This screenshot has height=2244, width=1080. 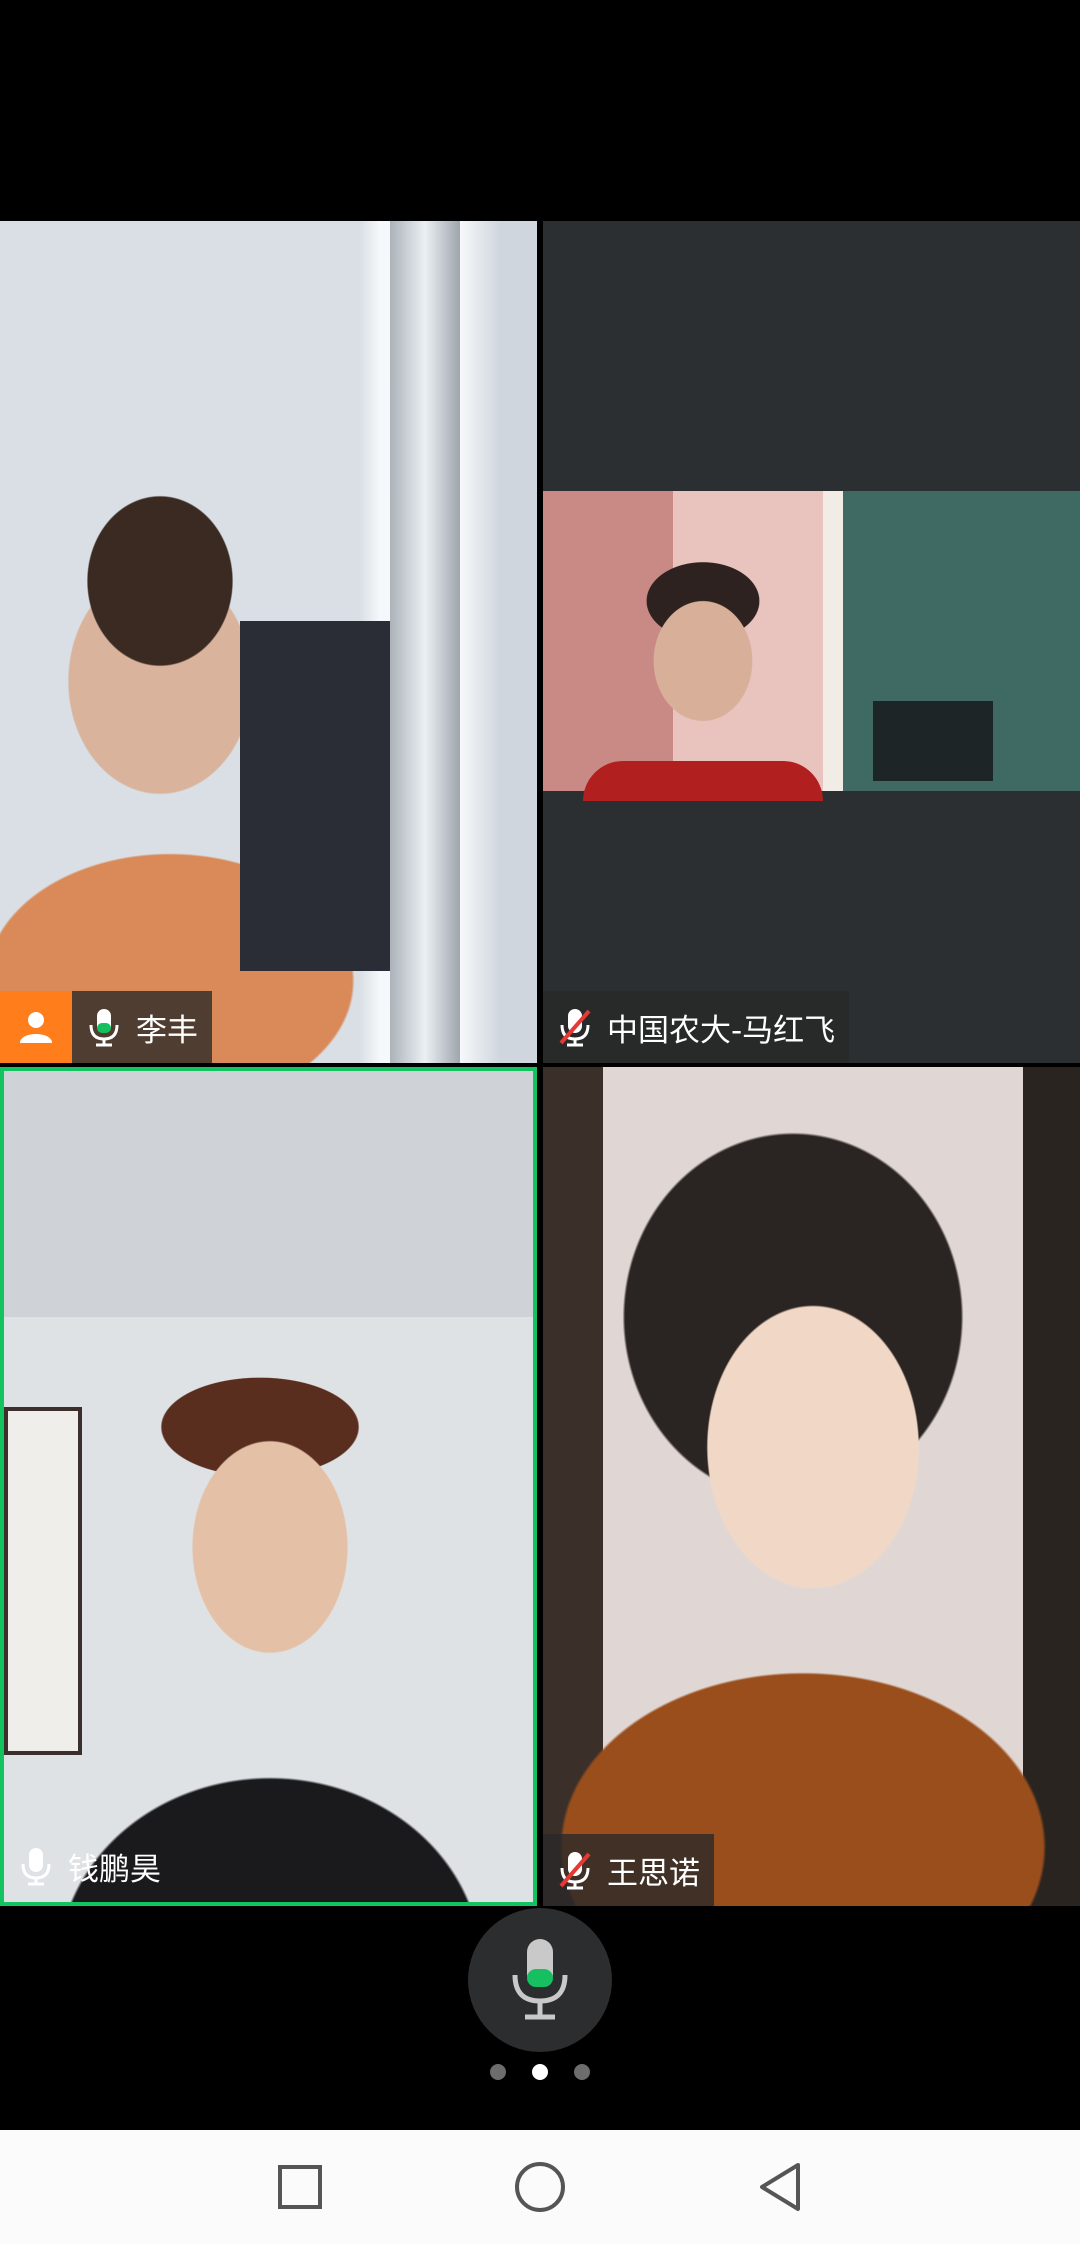 I want to click on participant-label: 王思诺, so click(x=628, y=1870).